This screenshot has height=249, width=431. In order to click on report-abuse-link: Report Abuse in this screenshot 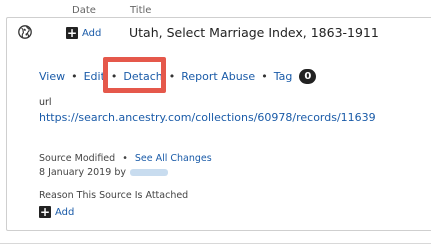, I will do `click(218, 76)`.